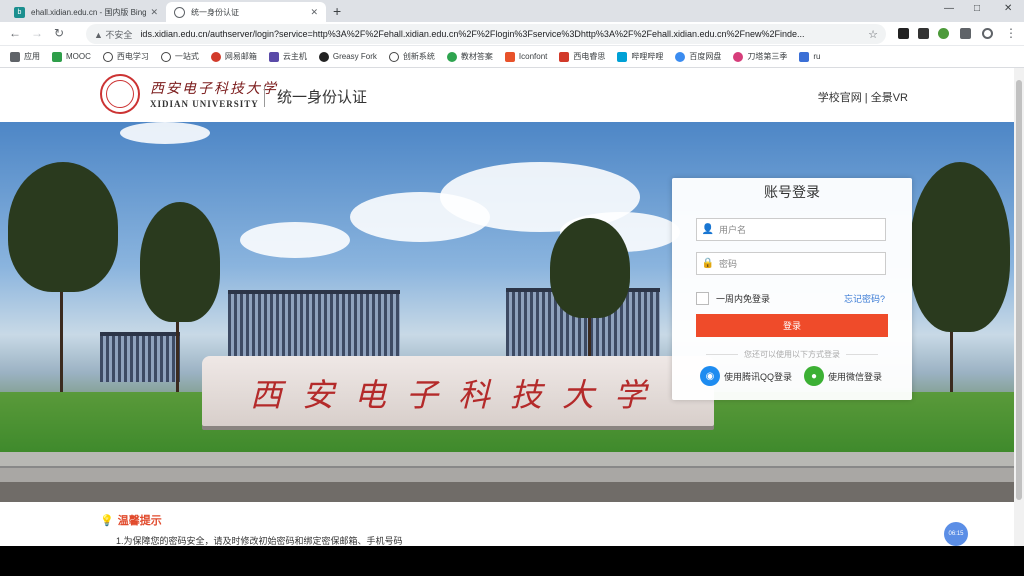  I want to click on flower-icon, so click(738, 56).